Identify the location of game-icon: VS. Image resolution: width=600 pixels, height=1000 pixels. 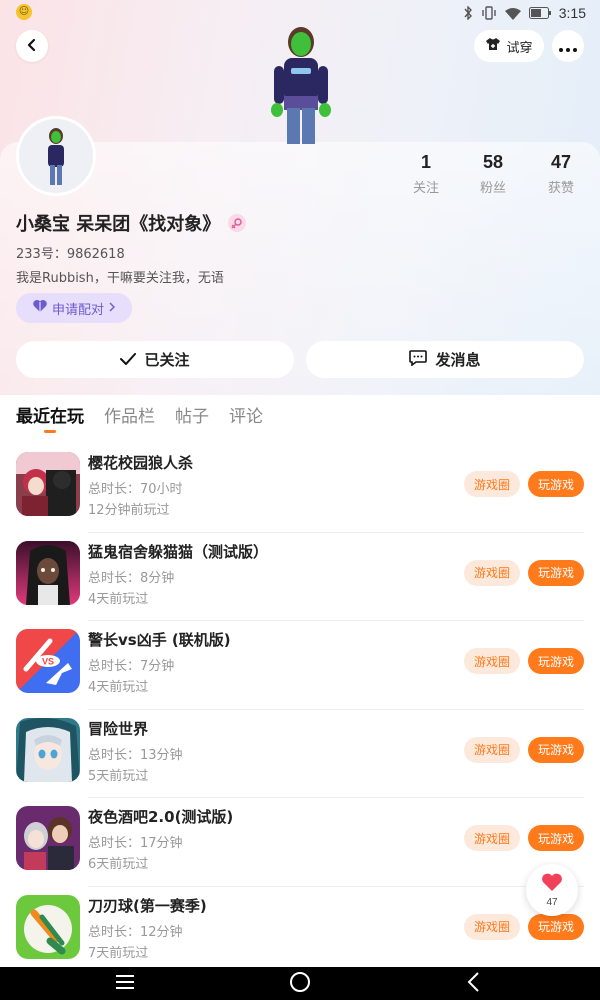
(48, 661).